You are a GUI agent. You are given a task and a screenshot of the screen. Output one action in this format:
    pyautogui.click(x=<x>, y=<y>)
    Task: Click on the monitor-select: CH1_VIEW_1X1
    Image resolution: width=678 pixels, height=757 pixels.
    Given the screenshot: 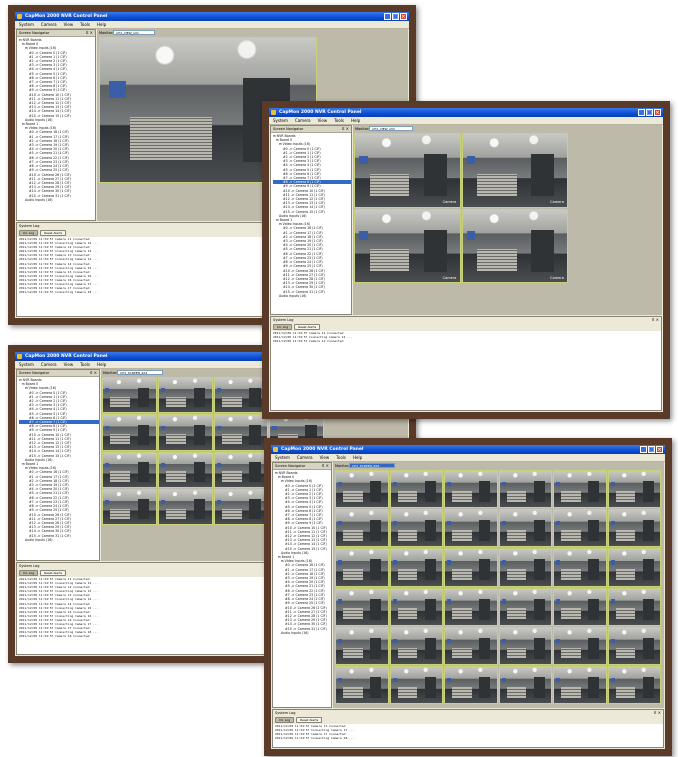 What is the action you would take?
    pyautogui.click(x=134, y=32)
    